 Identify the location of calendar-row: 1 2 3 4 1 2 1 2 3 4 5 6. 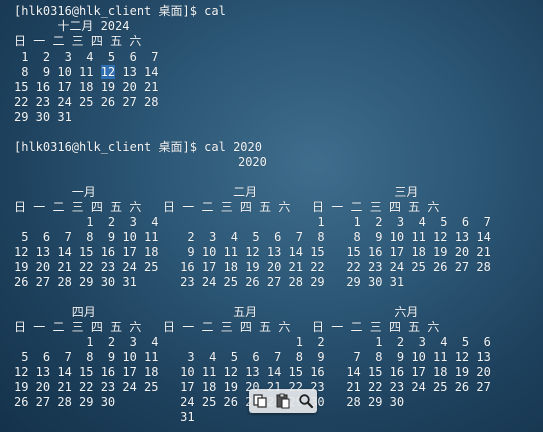
(252, 342).